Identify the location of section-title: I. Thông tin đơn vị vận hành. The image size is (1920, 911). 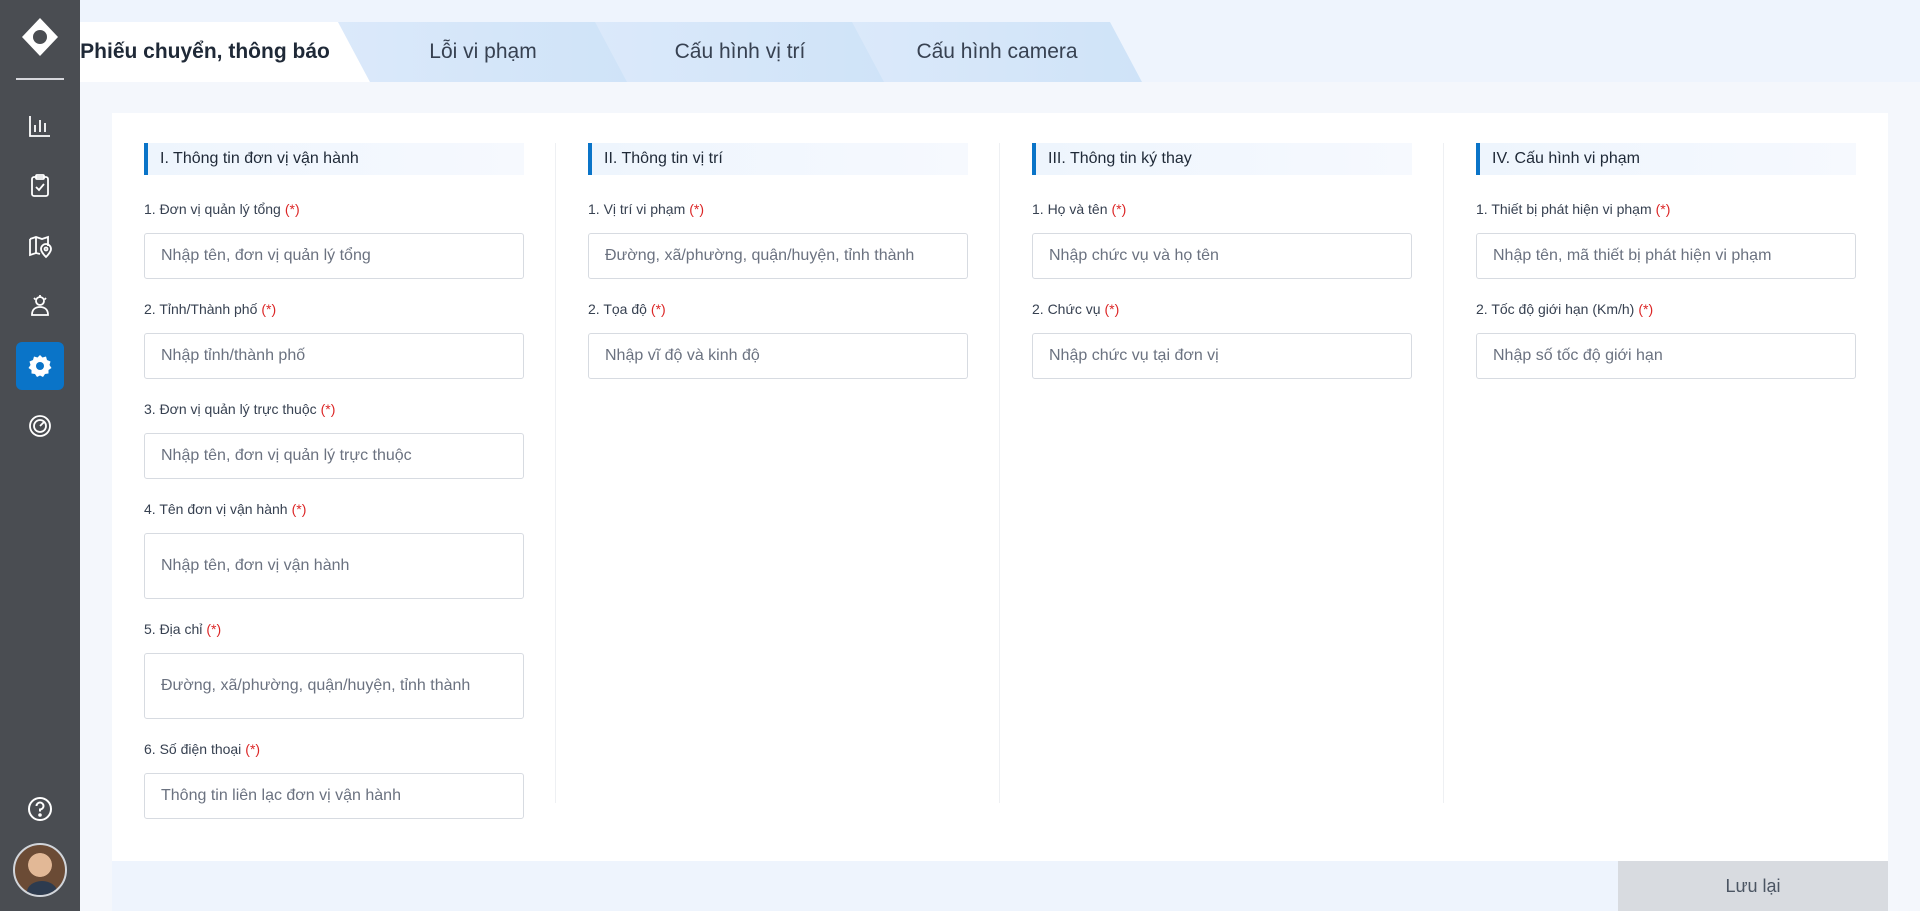
(334, 159).